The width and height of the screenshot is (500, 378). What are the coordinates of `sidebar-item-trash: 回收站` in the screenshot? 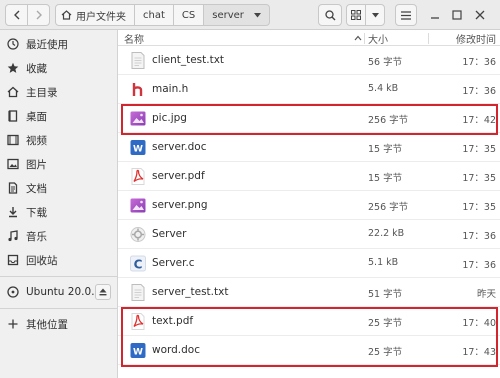 It's located at (58, 260).